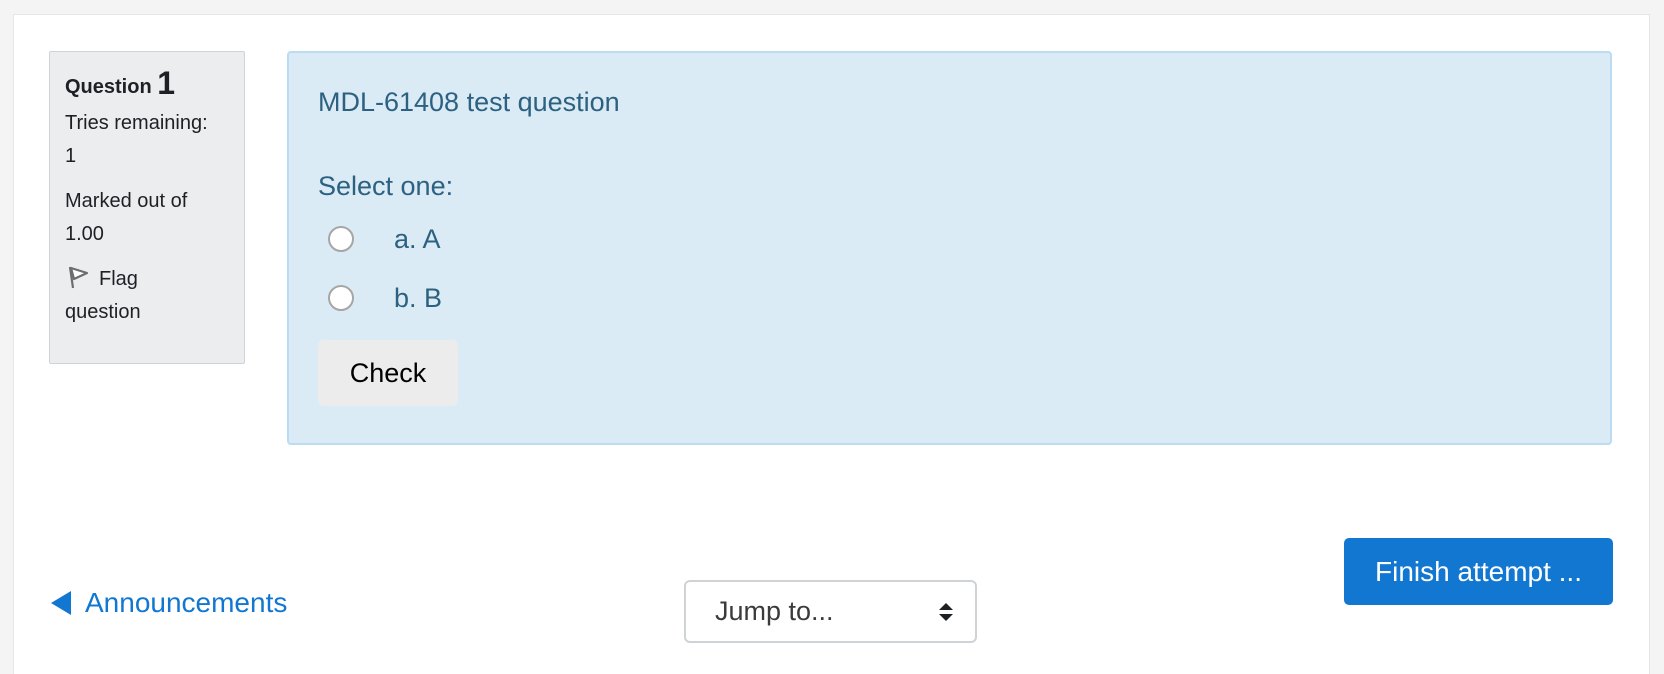  I want to click on marked-out-of-label: Marked out of, so click(126, 201).